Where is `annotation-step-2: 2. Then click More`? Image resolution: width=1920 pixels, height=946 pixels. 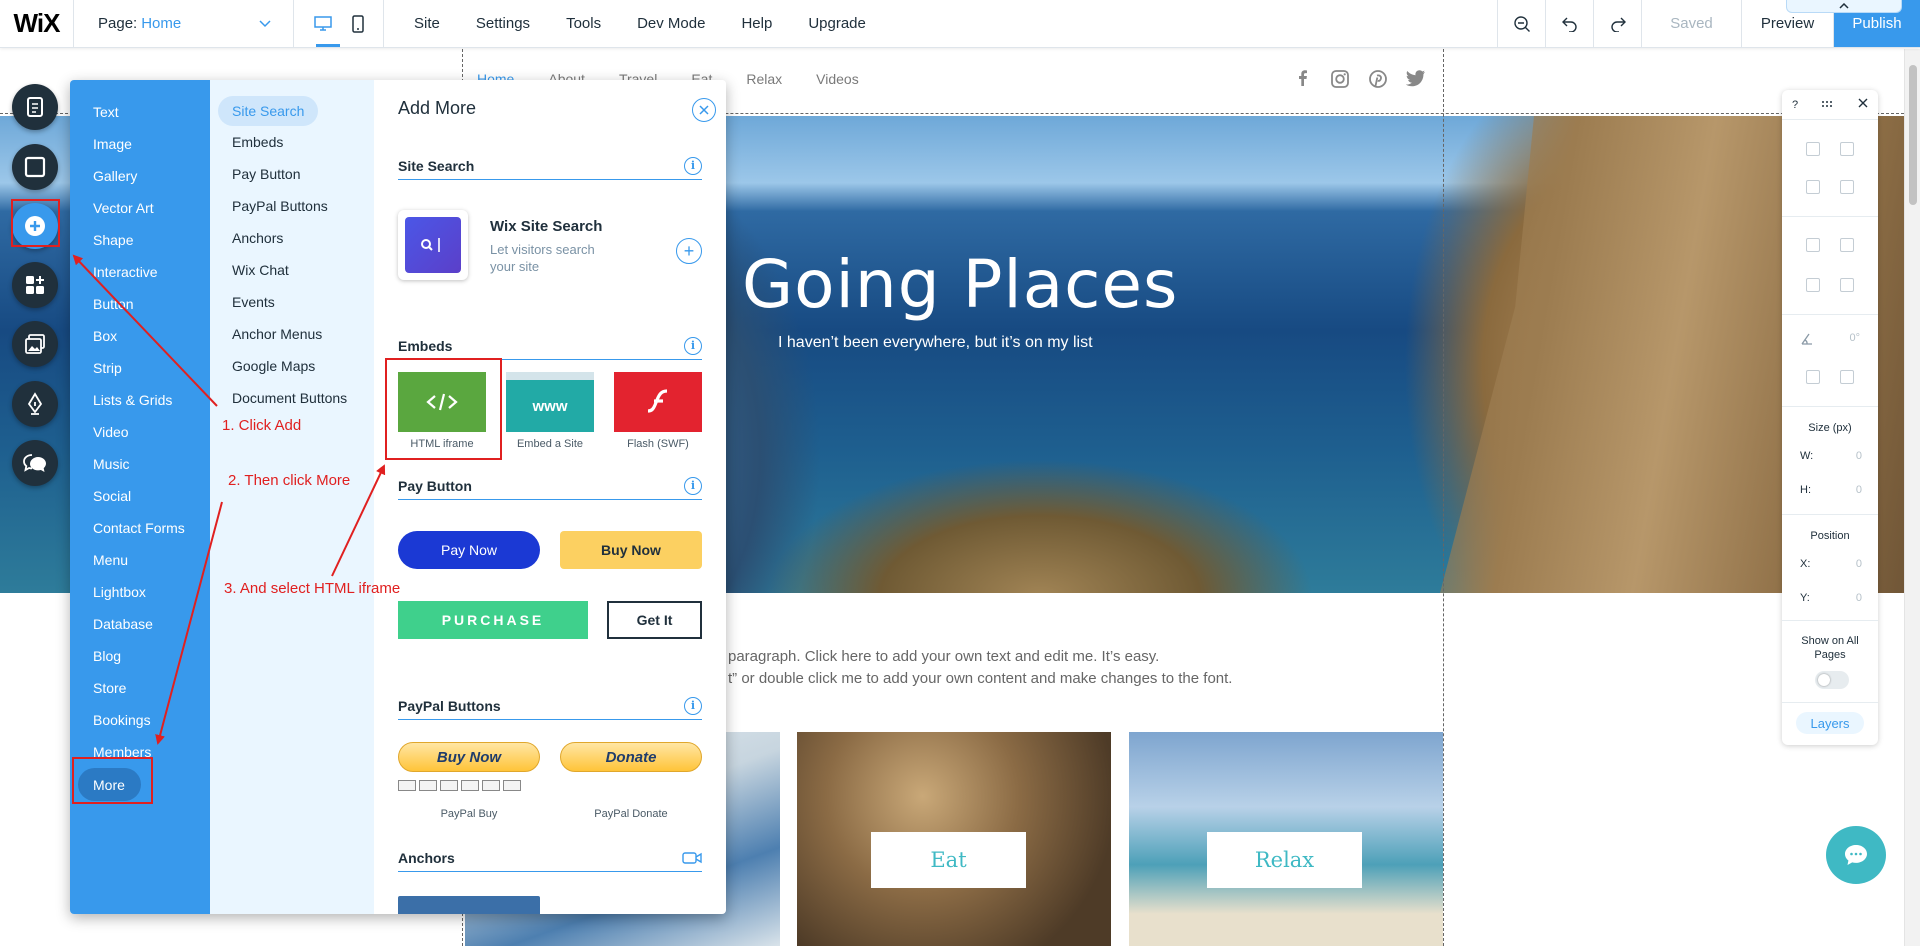 annotation-step-2: 2. Then click More is located at coordinates (289, 480).